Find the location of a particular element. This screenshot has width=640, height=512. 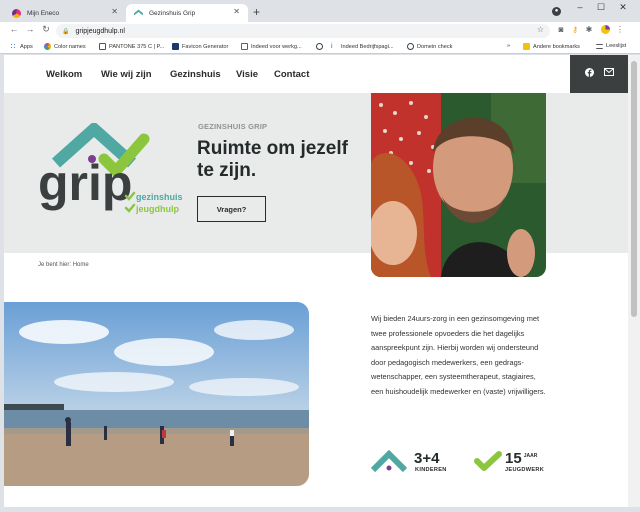

apps-grid-icon is located at coordinates (13, 46).